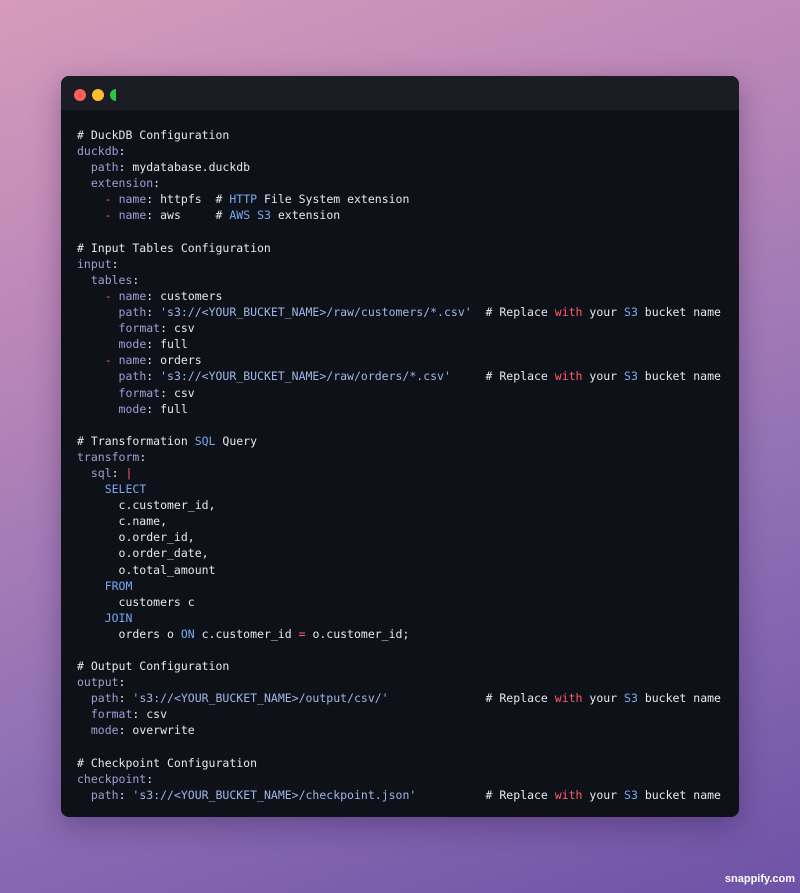 Image resolution: width=800 pixels, height=893 pixels. Describe the element at coordinates (403, 570) in the screenshot. I see `code-line: o.total_amount` at that location.